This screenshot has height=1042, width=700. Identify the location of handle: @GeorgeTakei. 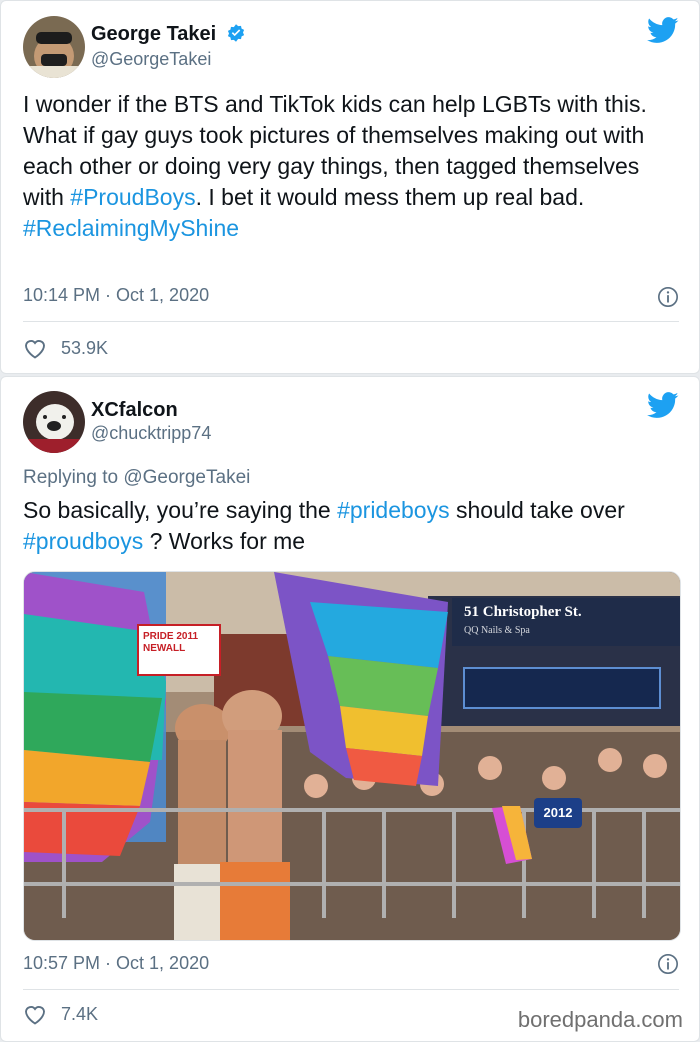
(151, 59).